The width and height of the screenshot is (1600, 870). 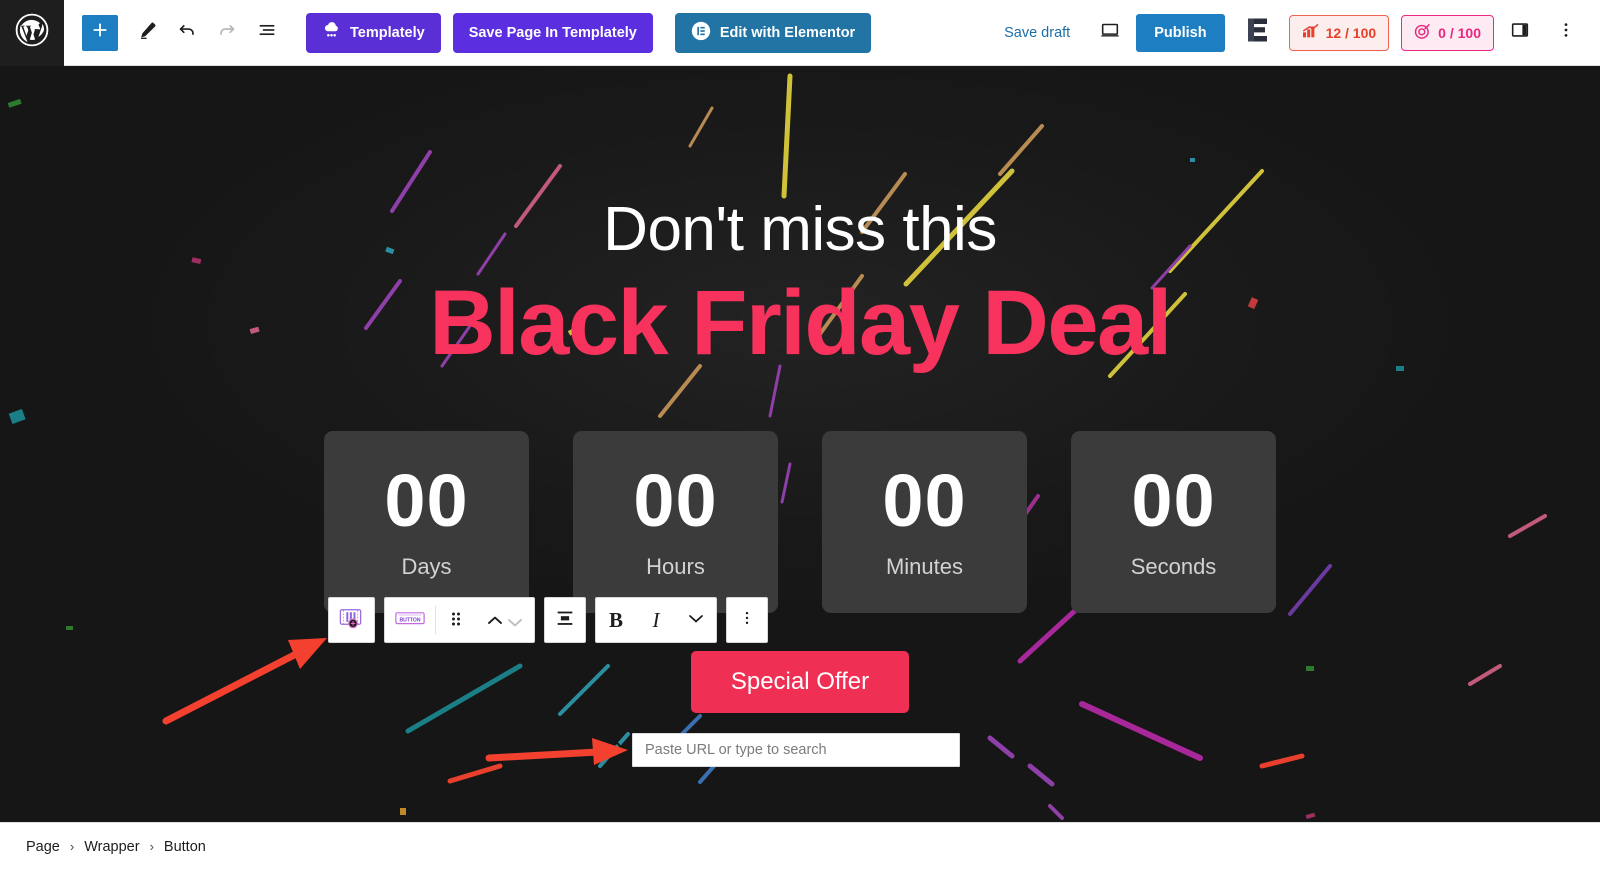 I want to click on list-view-icon, so click(x=267, y=32).